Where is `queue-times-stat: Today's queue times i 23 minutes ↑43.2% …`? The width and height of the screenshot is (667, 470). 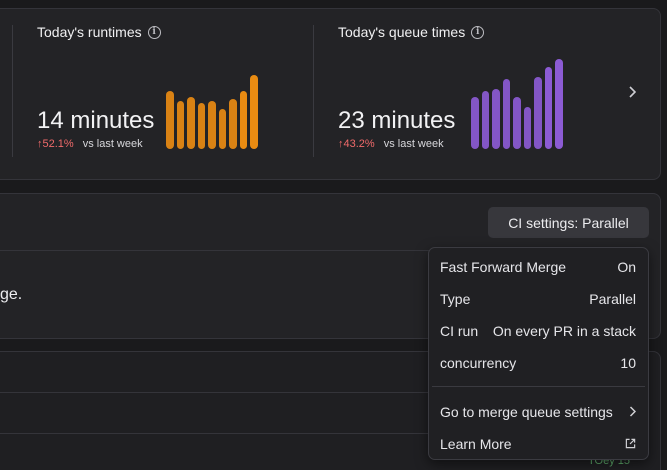
queue-times-stat: Today's queue times i 23 minutes ↑43.2% … is located at coordinates (468, 95).